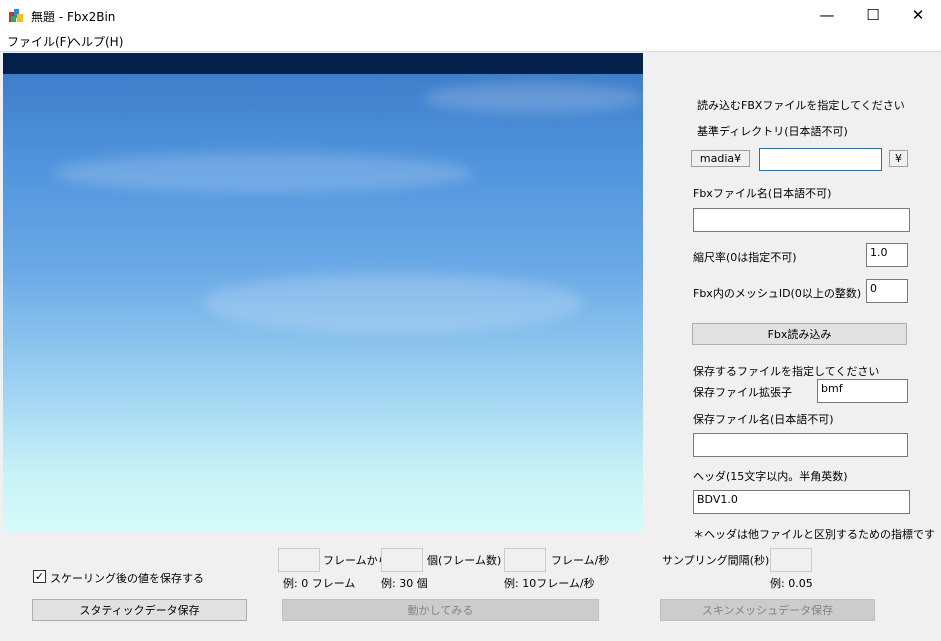 The width and height of the screenshot is (941, 641). What do you see at coordinates (299, 560) in the screenshot?
I see `frame-from-input` at bounding box center [299, 560].